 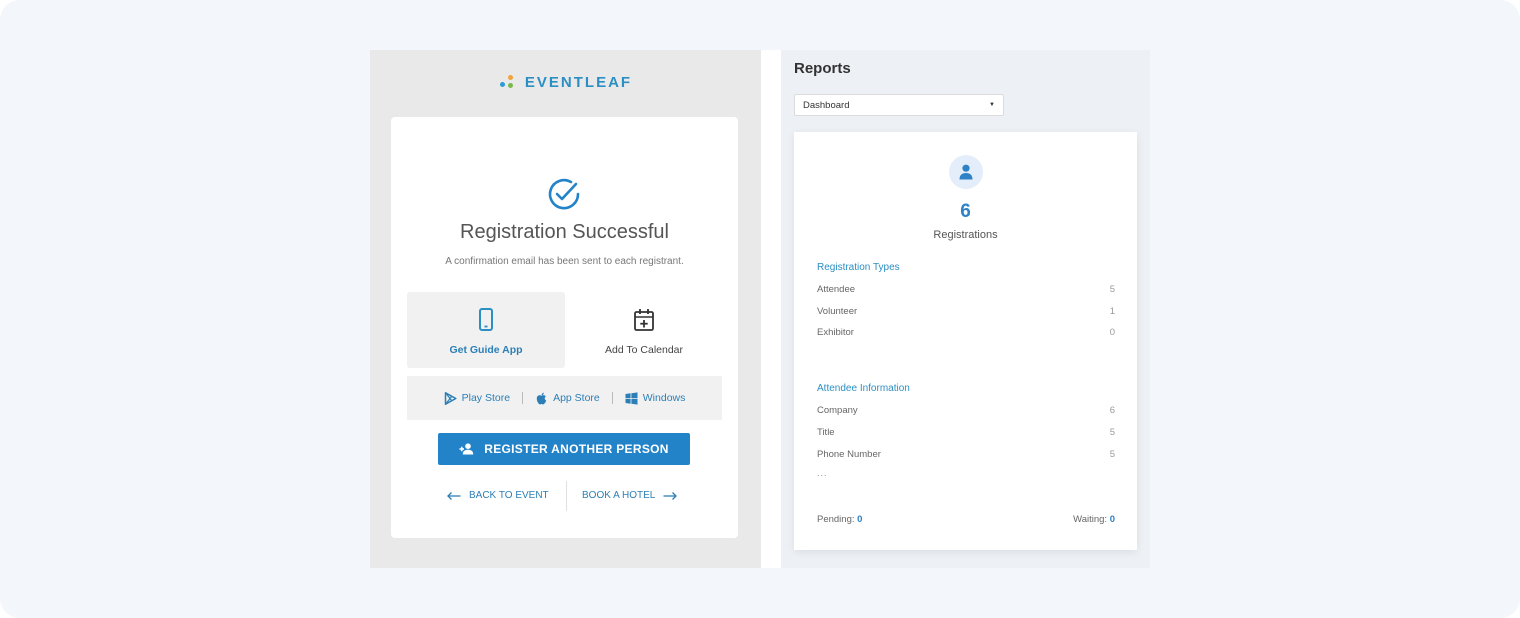 I want to click on pending-label: Pending:, so click(x=836, y=519).